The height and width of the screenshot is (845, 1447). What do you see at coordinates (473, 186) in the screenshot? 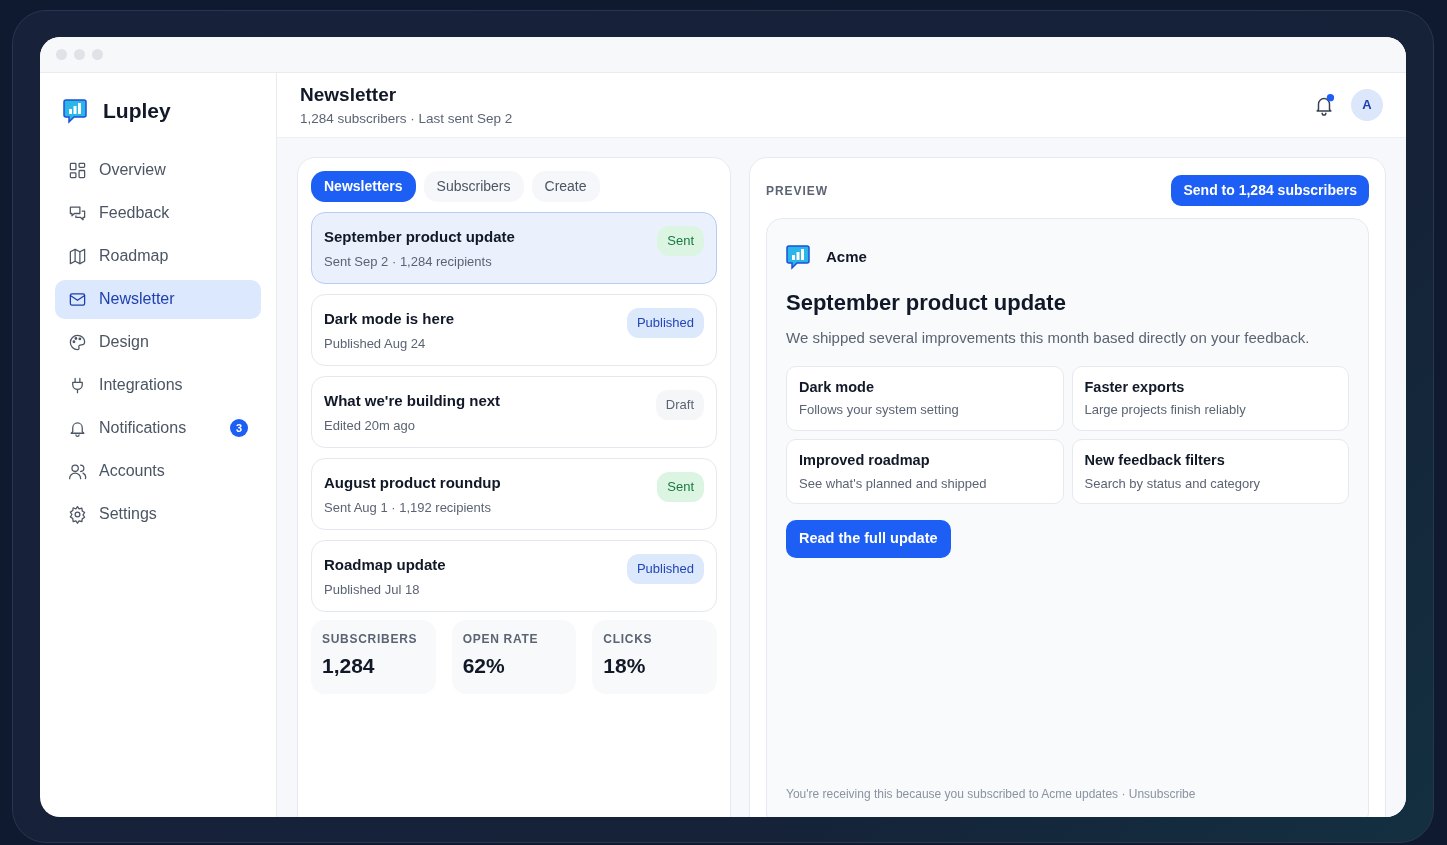
I see `tab: Subscribers` at bounding box center [473, 186].